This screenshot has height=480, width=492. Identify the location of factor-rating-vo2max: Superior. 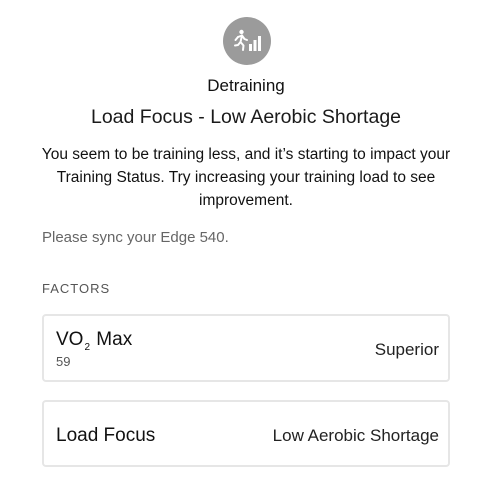
(406, 349).